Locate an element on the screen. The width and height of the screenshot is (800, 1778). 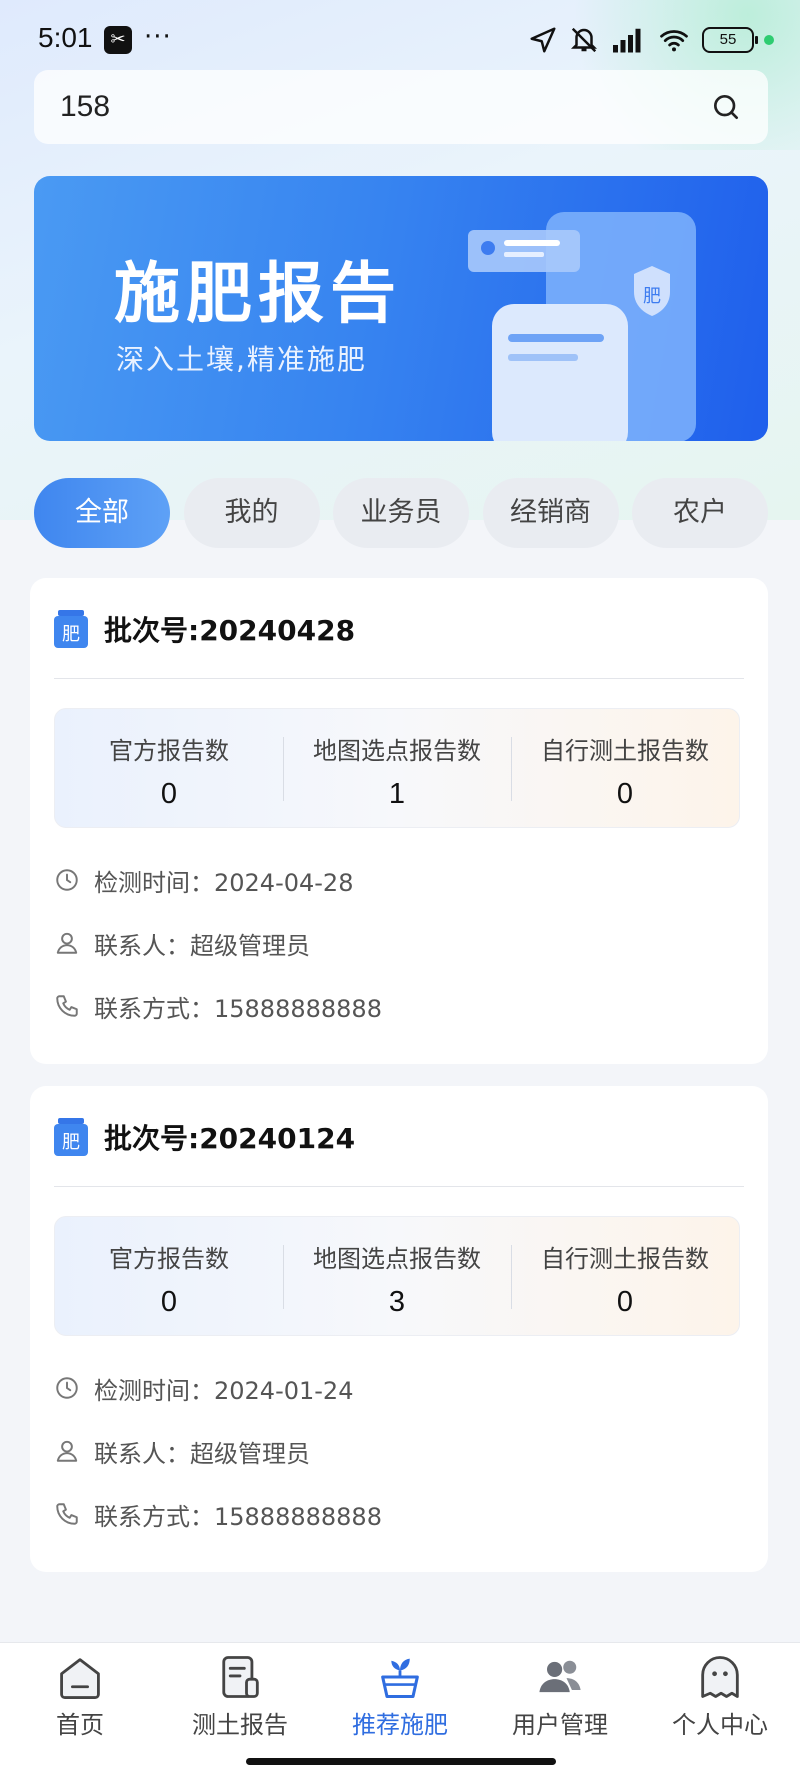
tab-dealer: 经销商 is located at coordinates (550, 513).